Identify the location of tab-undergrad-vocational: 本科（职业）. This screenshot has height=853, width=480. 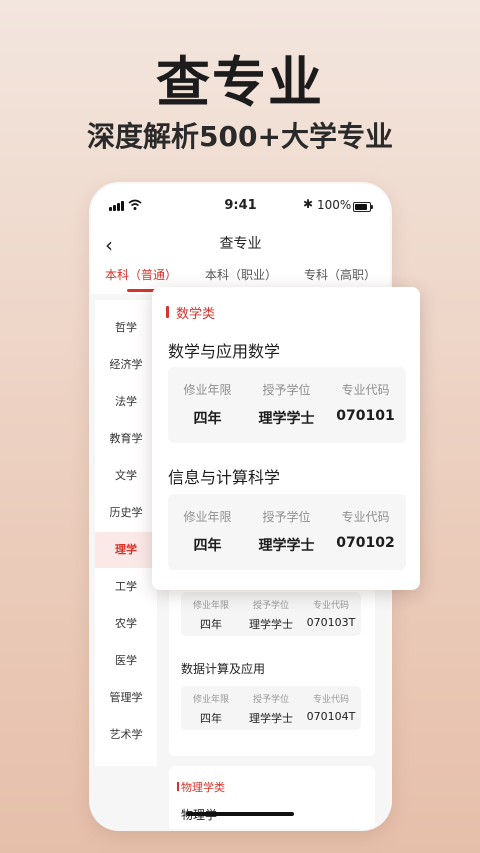
(241, 274).